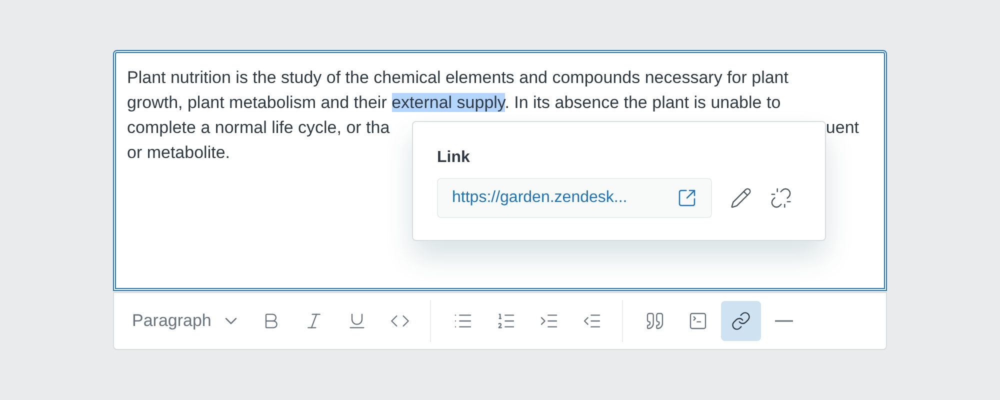 The image size is (1000, 400). Describe the element at coordinates (842, 128) in the screenshot. I see `paragraph-text: uent` at that location.